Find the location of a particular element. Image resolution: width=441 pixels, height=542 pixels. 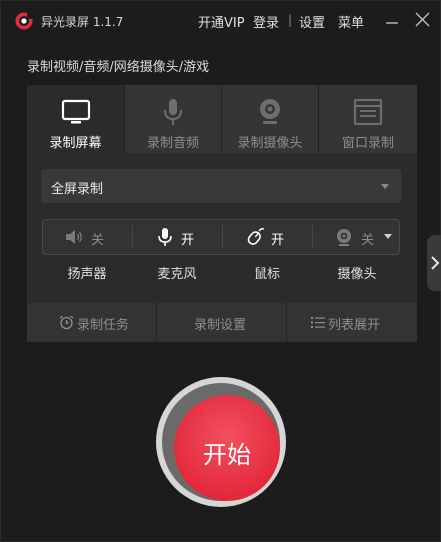

settings-link: 设置 is located at coordinates (312, 21).